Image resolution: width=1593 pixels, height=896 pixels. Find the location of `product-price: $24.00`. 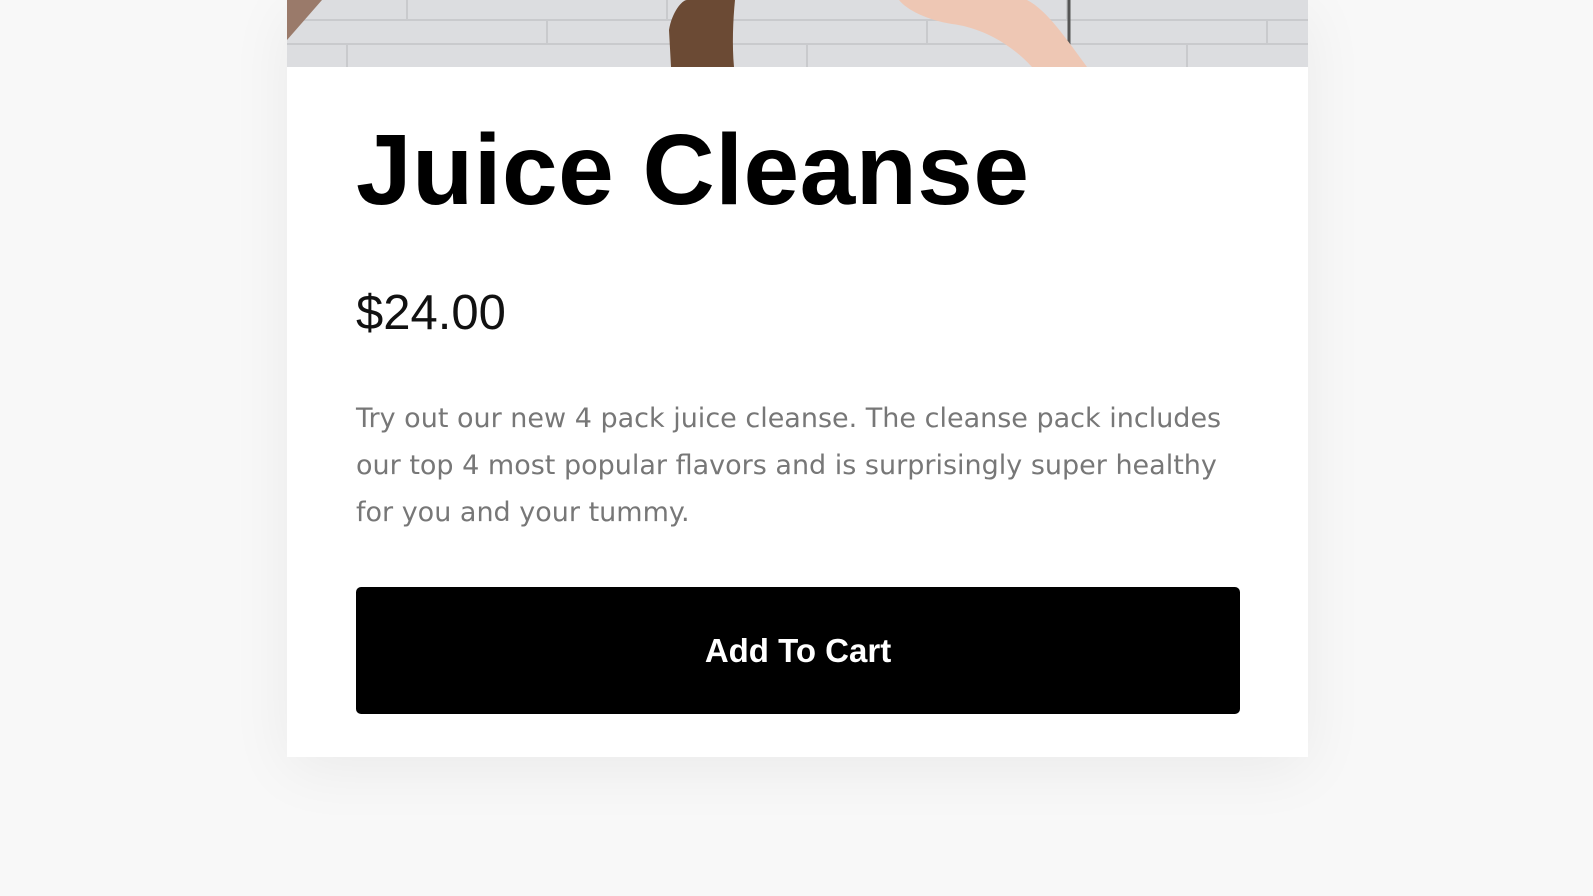

product-price: $24.00 is located at coordinates (431, 313).